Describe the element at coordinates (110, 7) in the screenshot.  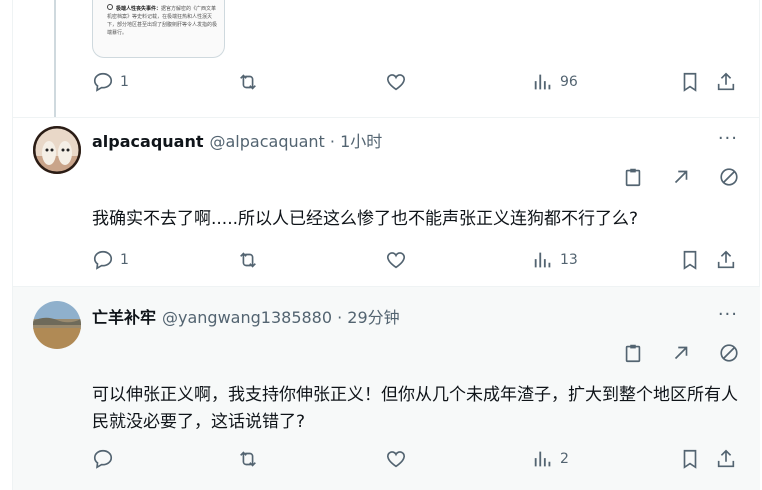
I see `bullet-icon` at that location.